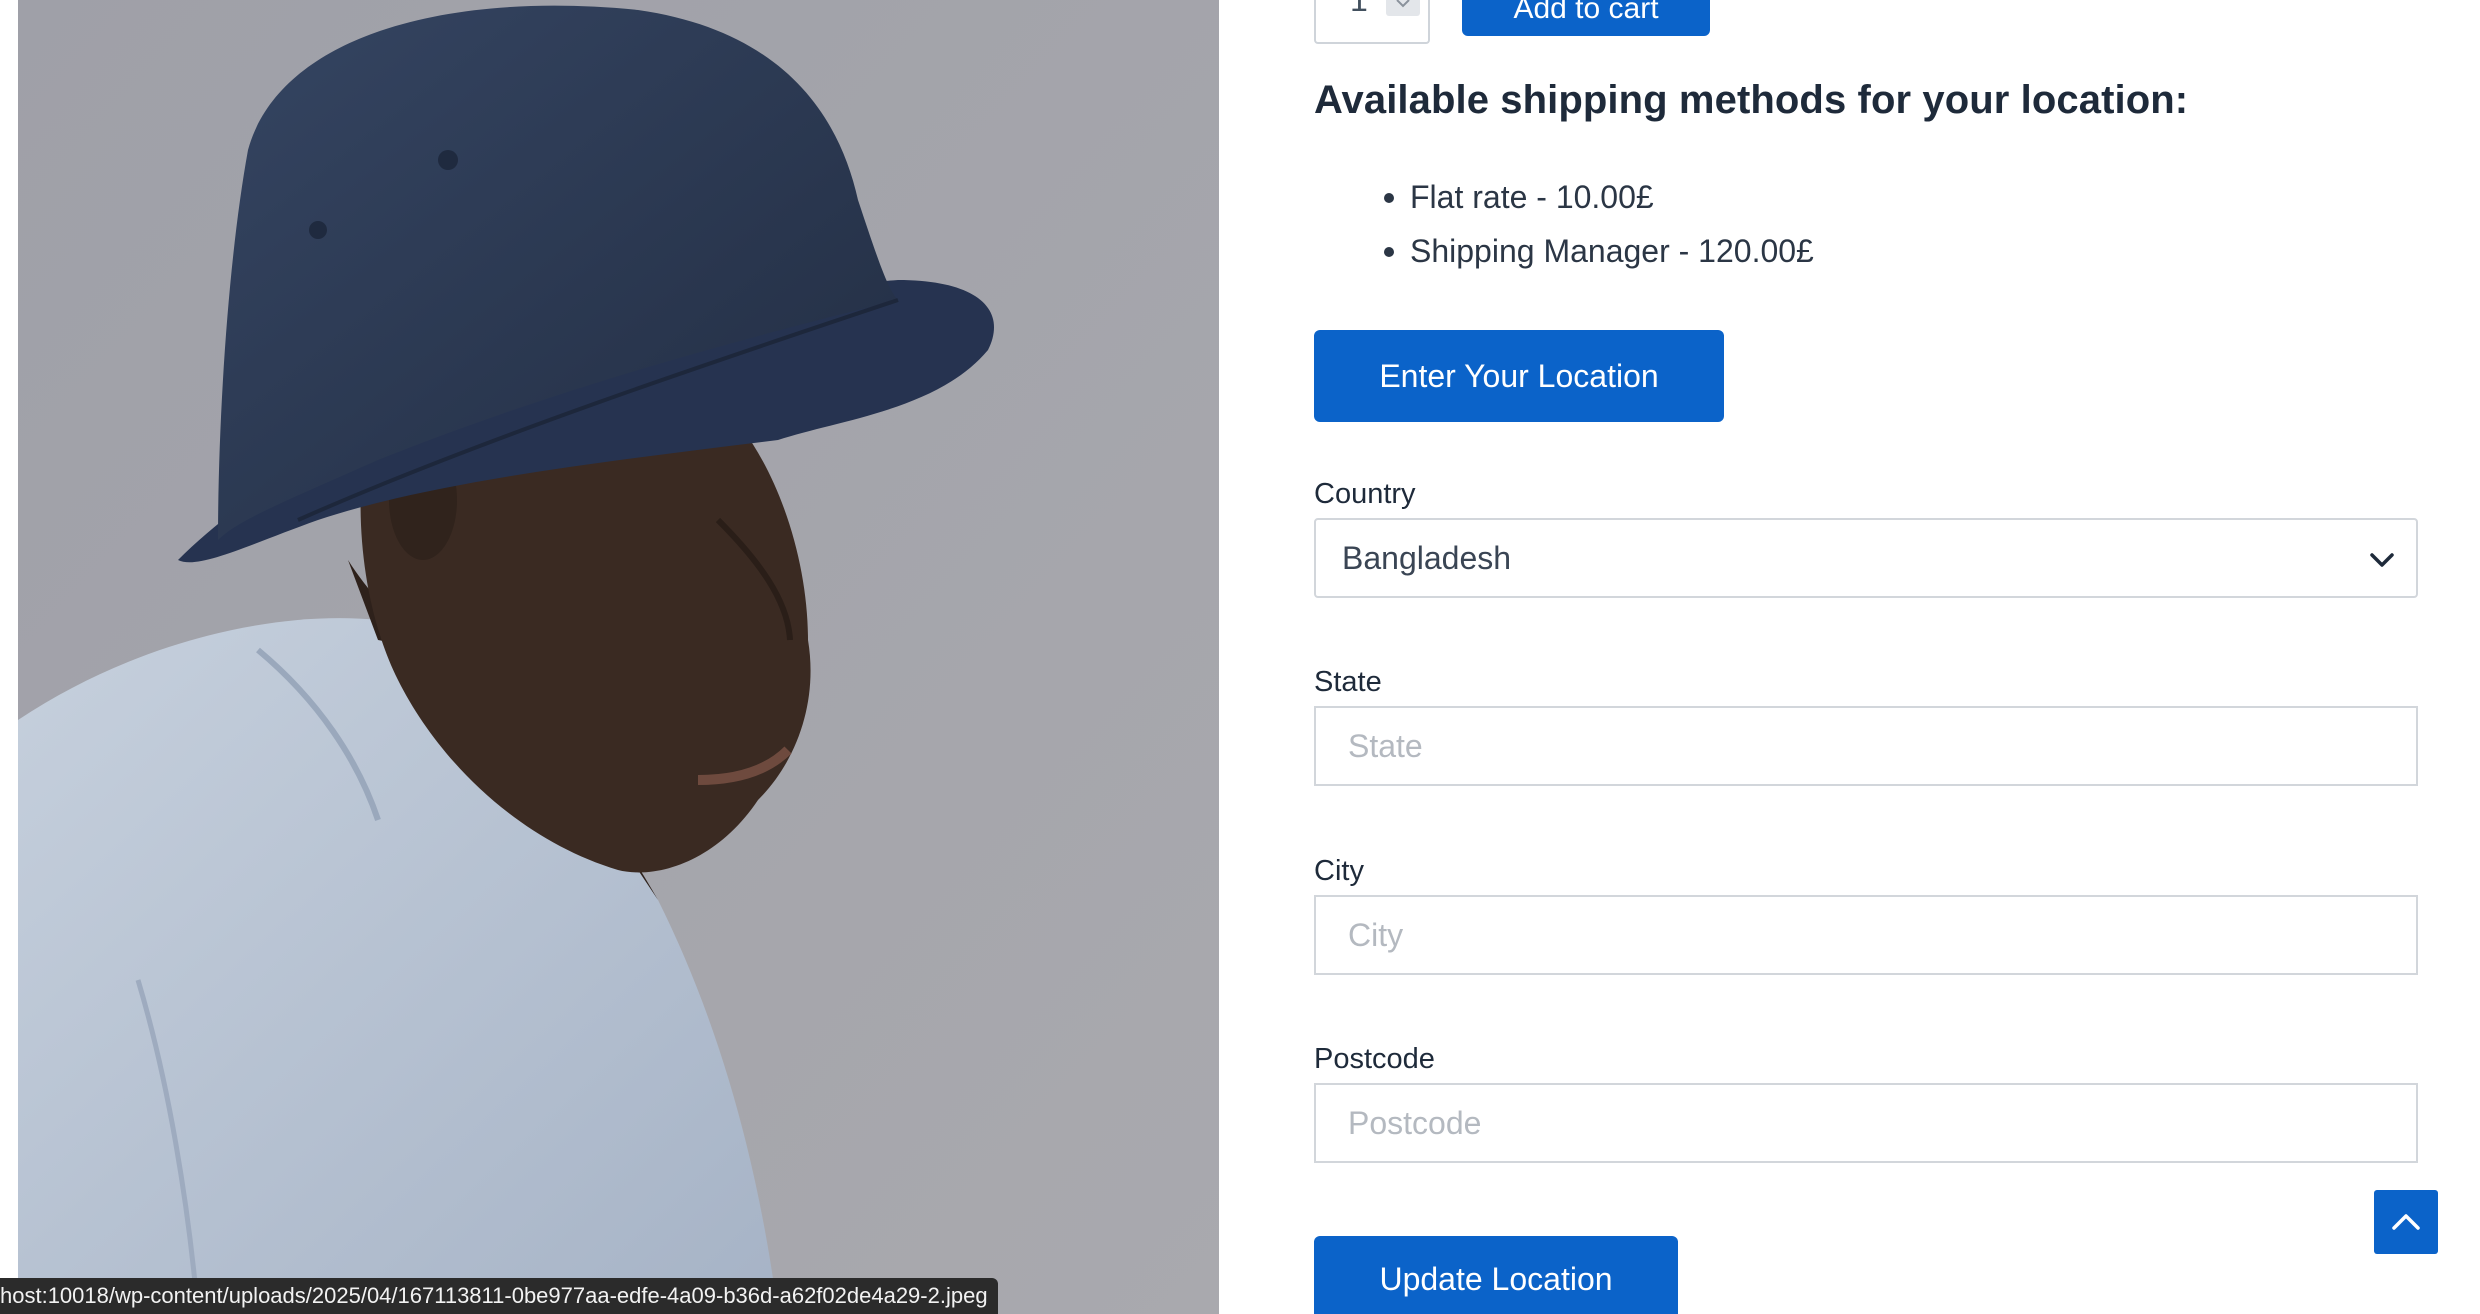 The width and height of the screenshot is (2480, 1314). Describe the element at coordinates (1359, 9) in the screenshot. I see `quantity-value: 1` at that location.